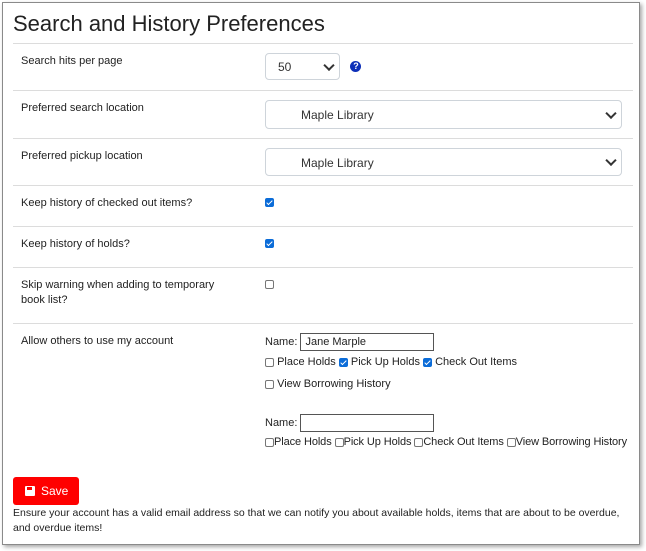 The height and width of the screenshot is (551, 646). What do you see at coordinates (367, 423) in the screenshot?
I see `proxy2-name-input` at bounding box center [367, 423].